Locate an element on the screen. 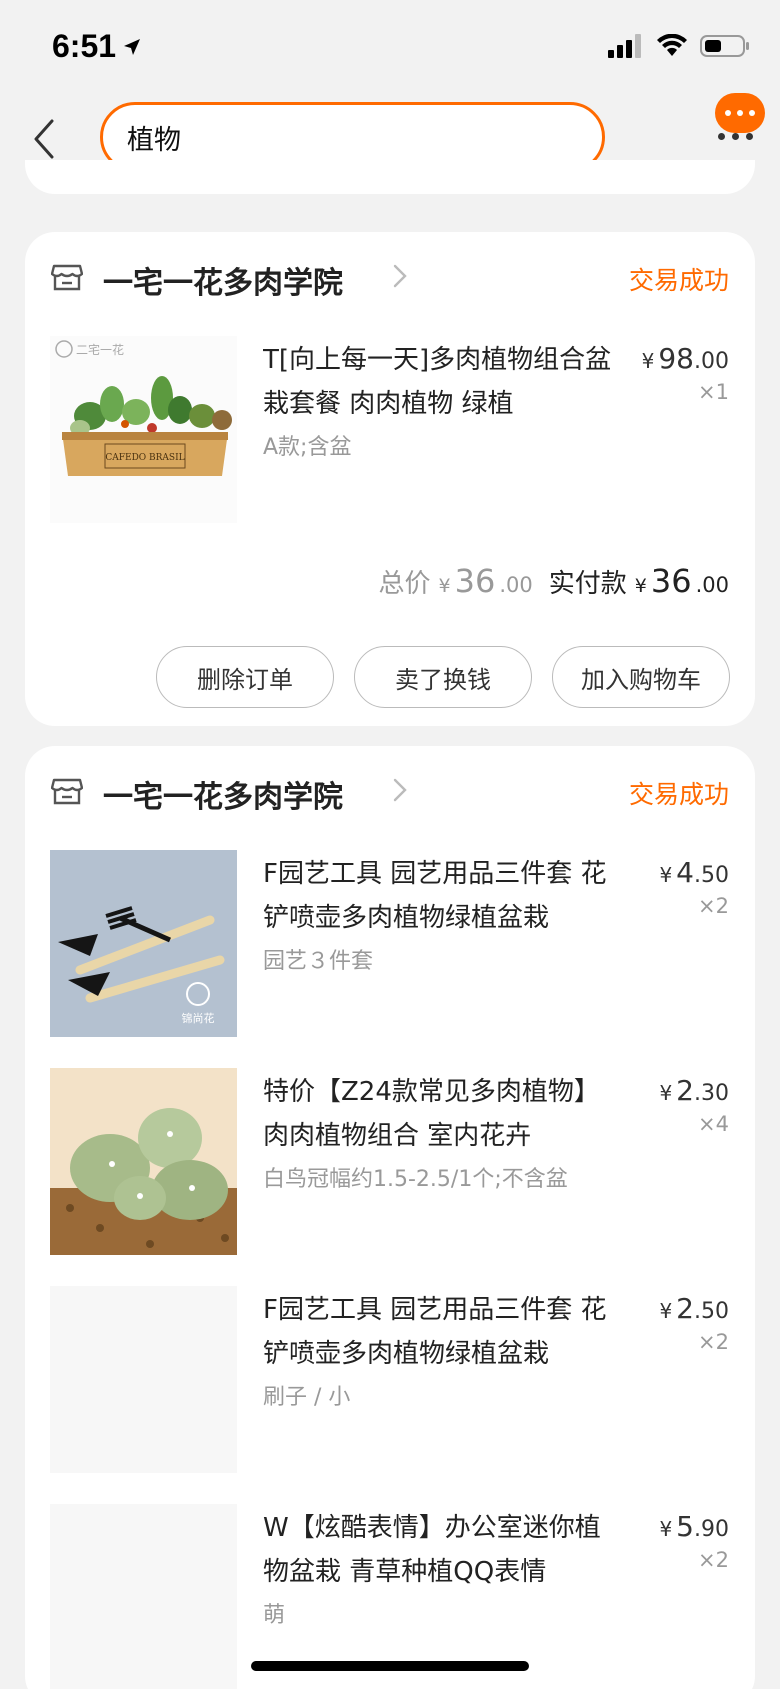 Image resolution: width=780 pixels, height=1689 pixels. item-sku: 萌 is located at coordinates (274, 1615).